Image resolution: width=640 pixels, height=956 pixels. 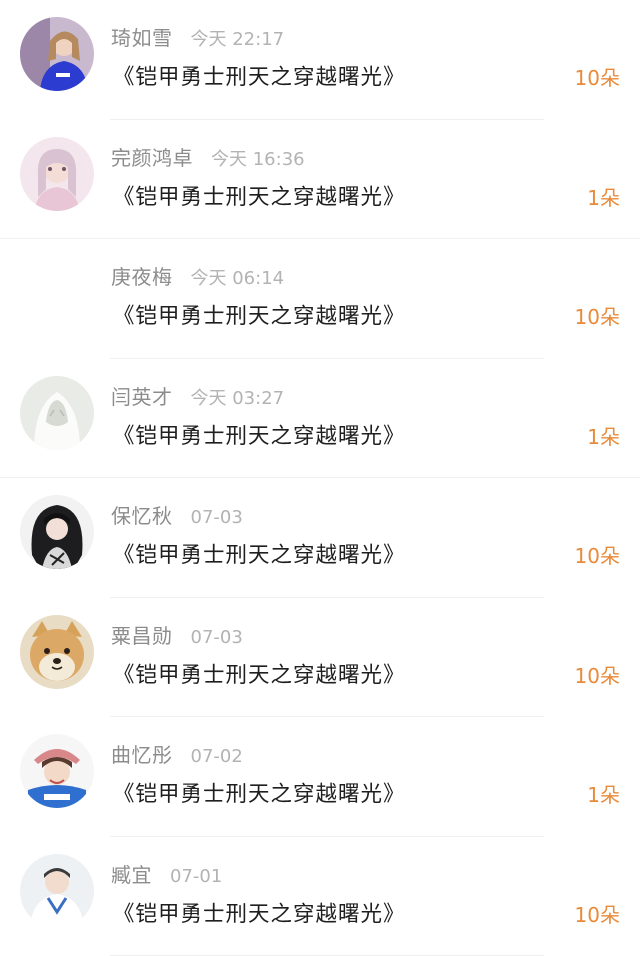 I want to click on blank-avatar, so click(x=57, y=293).